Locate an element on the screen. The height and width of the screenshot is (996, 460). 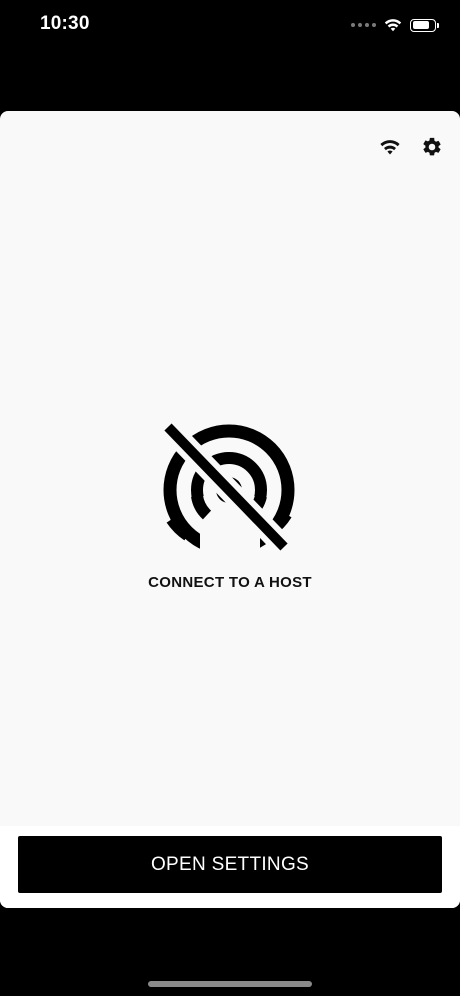
settings-button is located at coordinates (432, 147).